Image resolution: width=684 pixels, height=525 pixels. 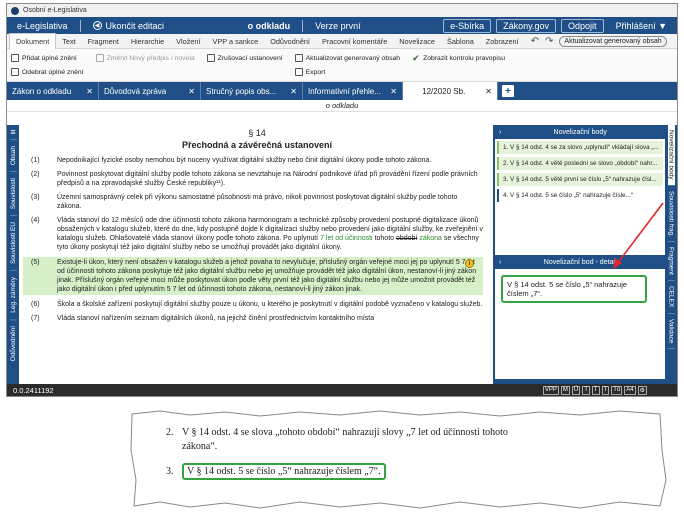 I want to click on template-icon, so click(x=99, y=58).